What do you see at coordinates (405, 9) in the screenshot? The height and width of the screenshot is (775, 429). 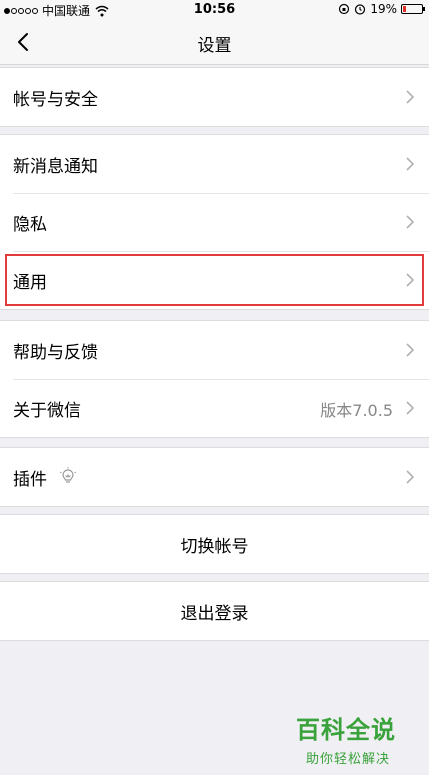 I see `battery-level` at bounding box center [405, 9].